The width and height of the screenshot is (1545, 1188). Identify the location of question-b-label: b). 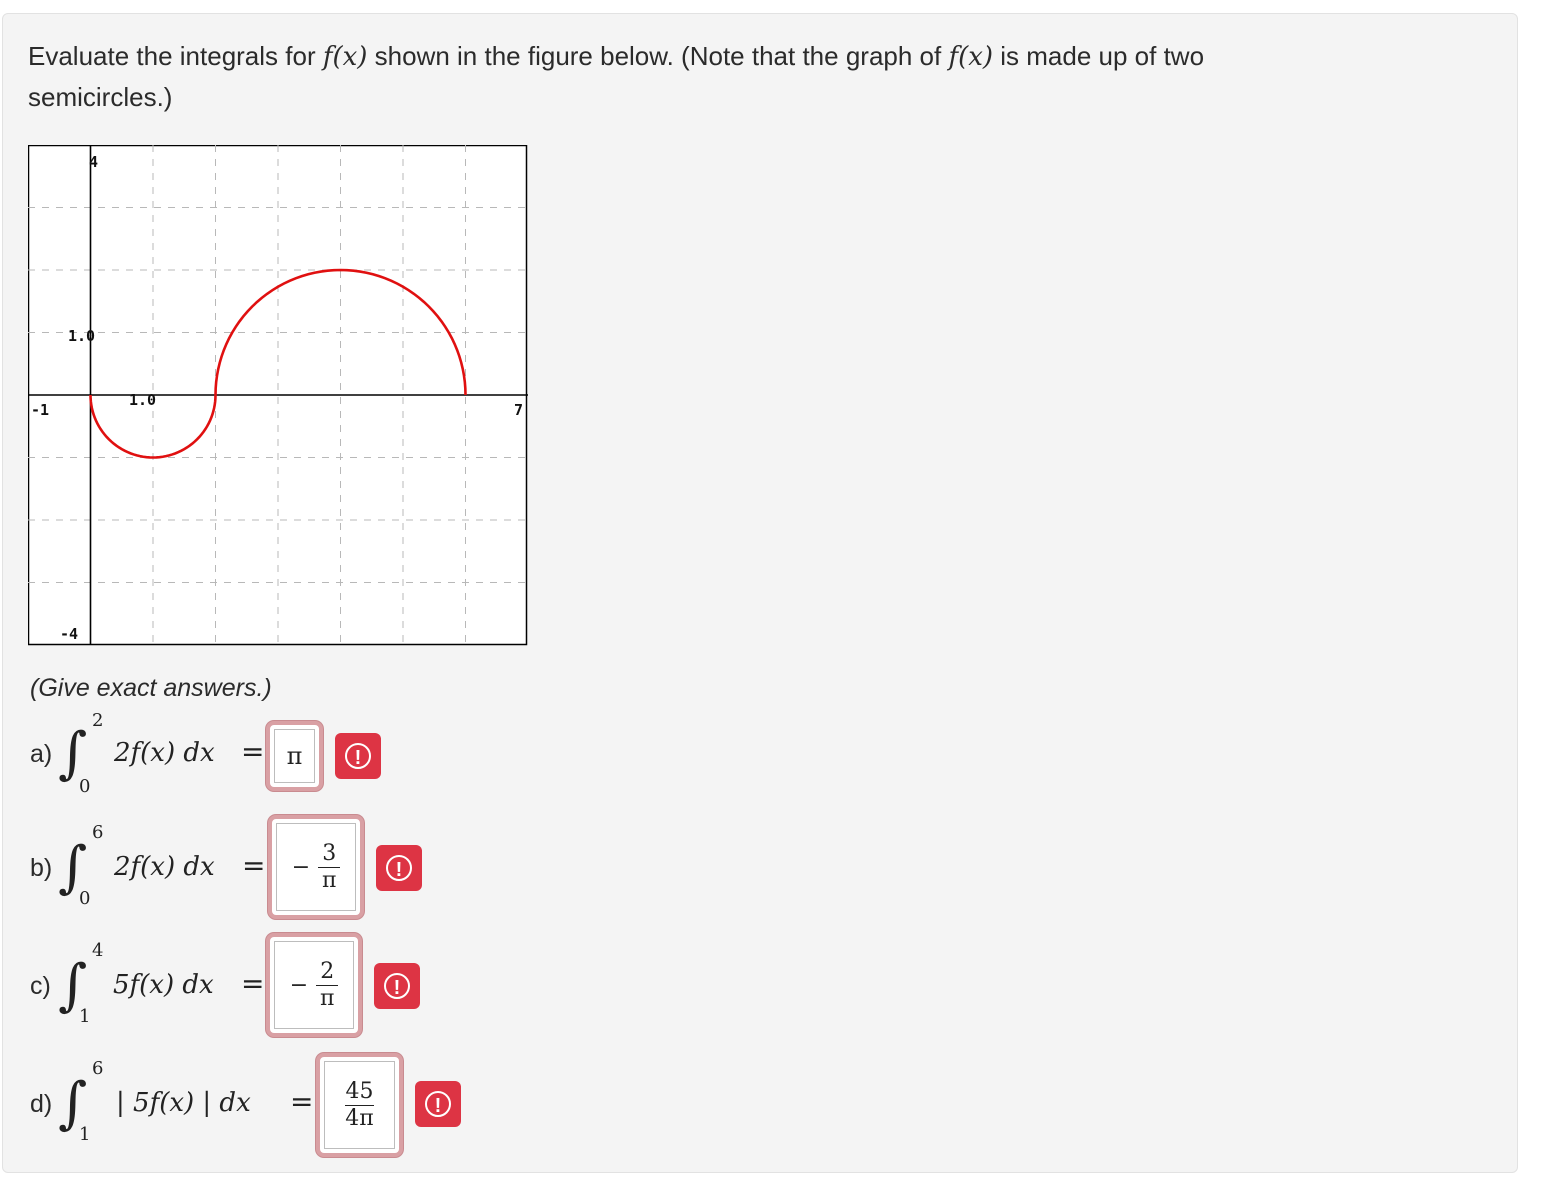
(41, 868).